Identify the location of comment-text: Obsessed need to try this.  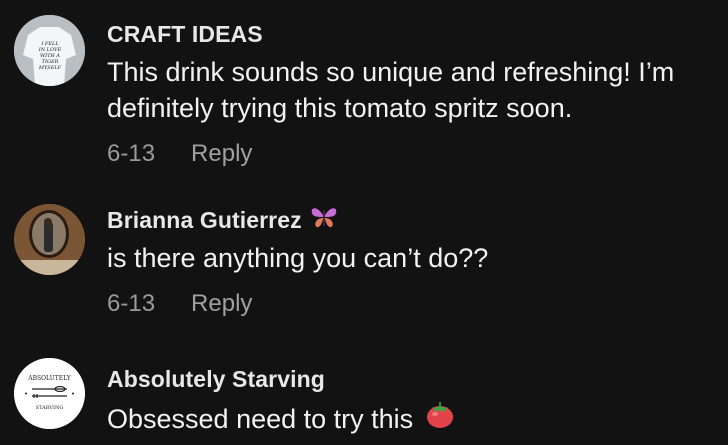
(413, 418).